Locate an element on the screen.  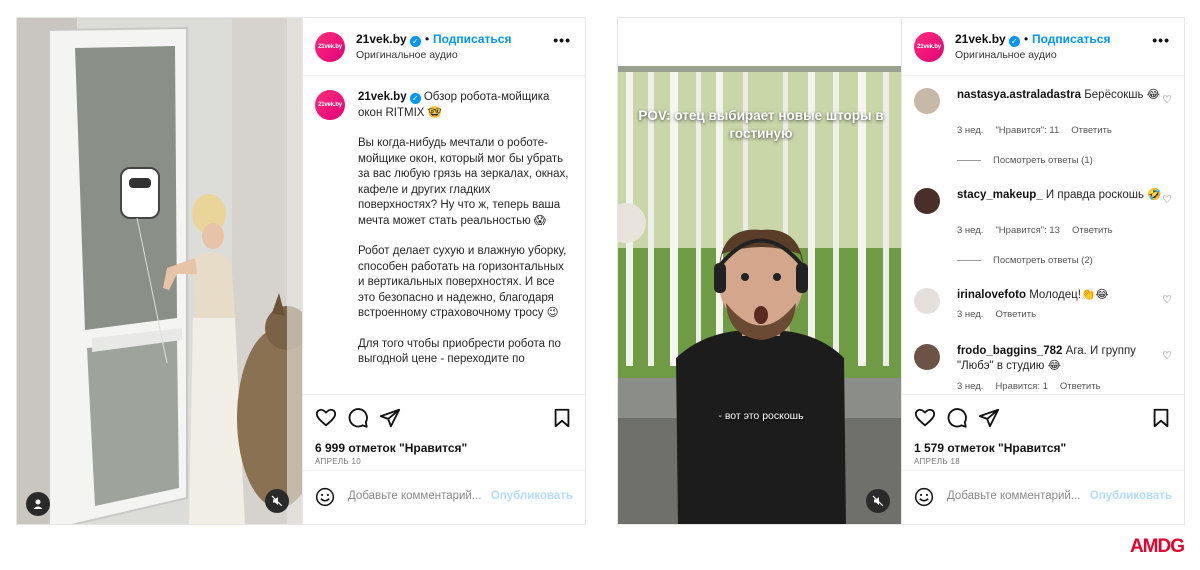
comment-meta: 3 нед. "Нравится": 13 Ответить is located at coordinates (1035, 230).